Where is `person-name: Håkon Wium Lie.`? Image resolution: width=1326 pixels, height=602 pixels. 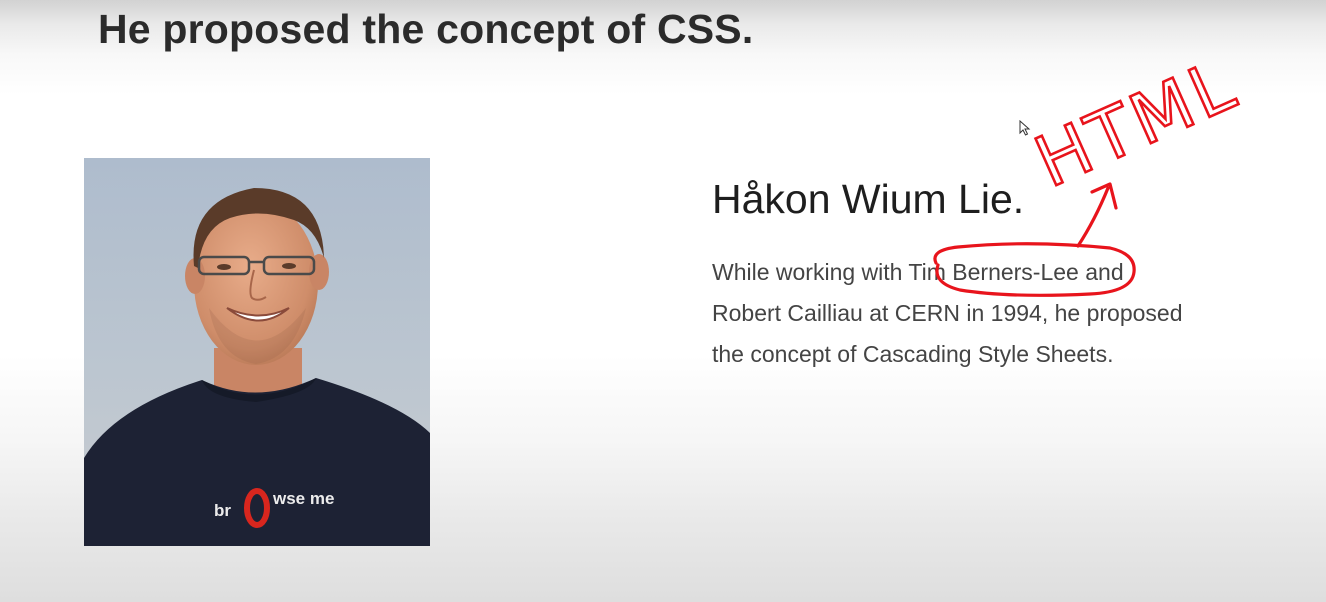 person-name: Håkon Wium Lie. is located at coordinates (868, 199).